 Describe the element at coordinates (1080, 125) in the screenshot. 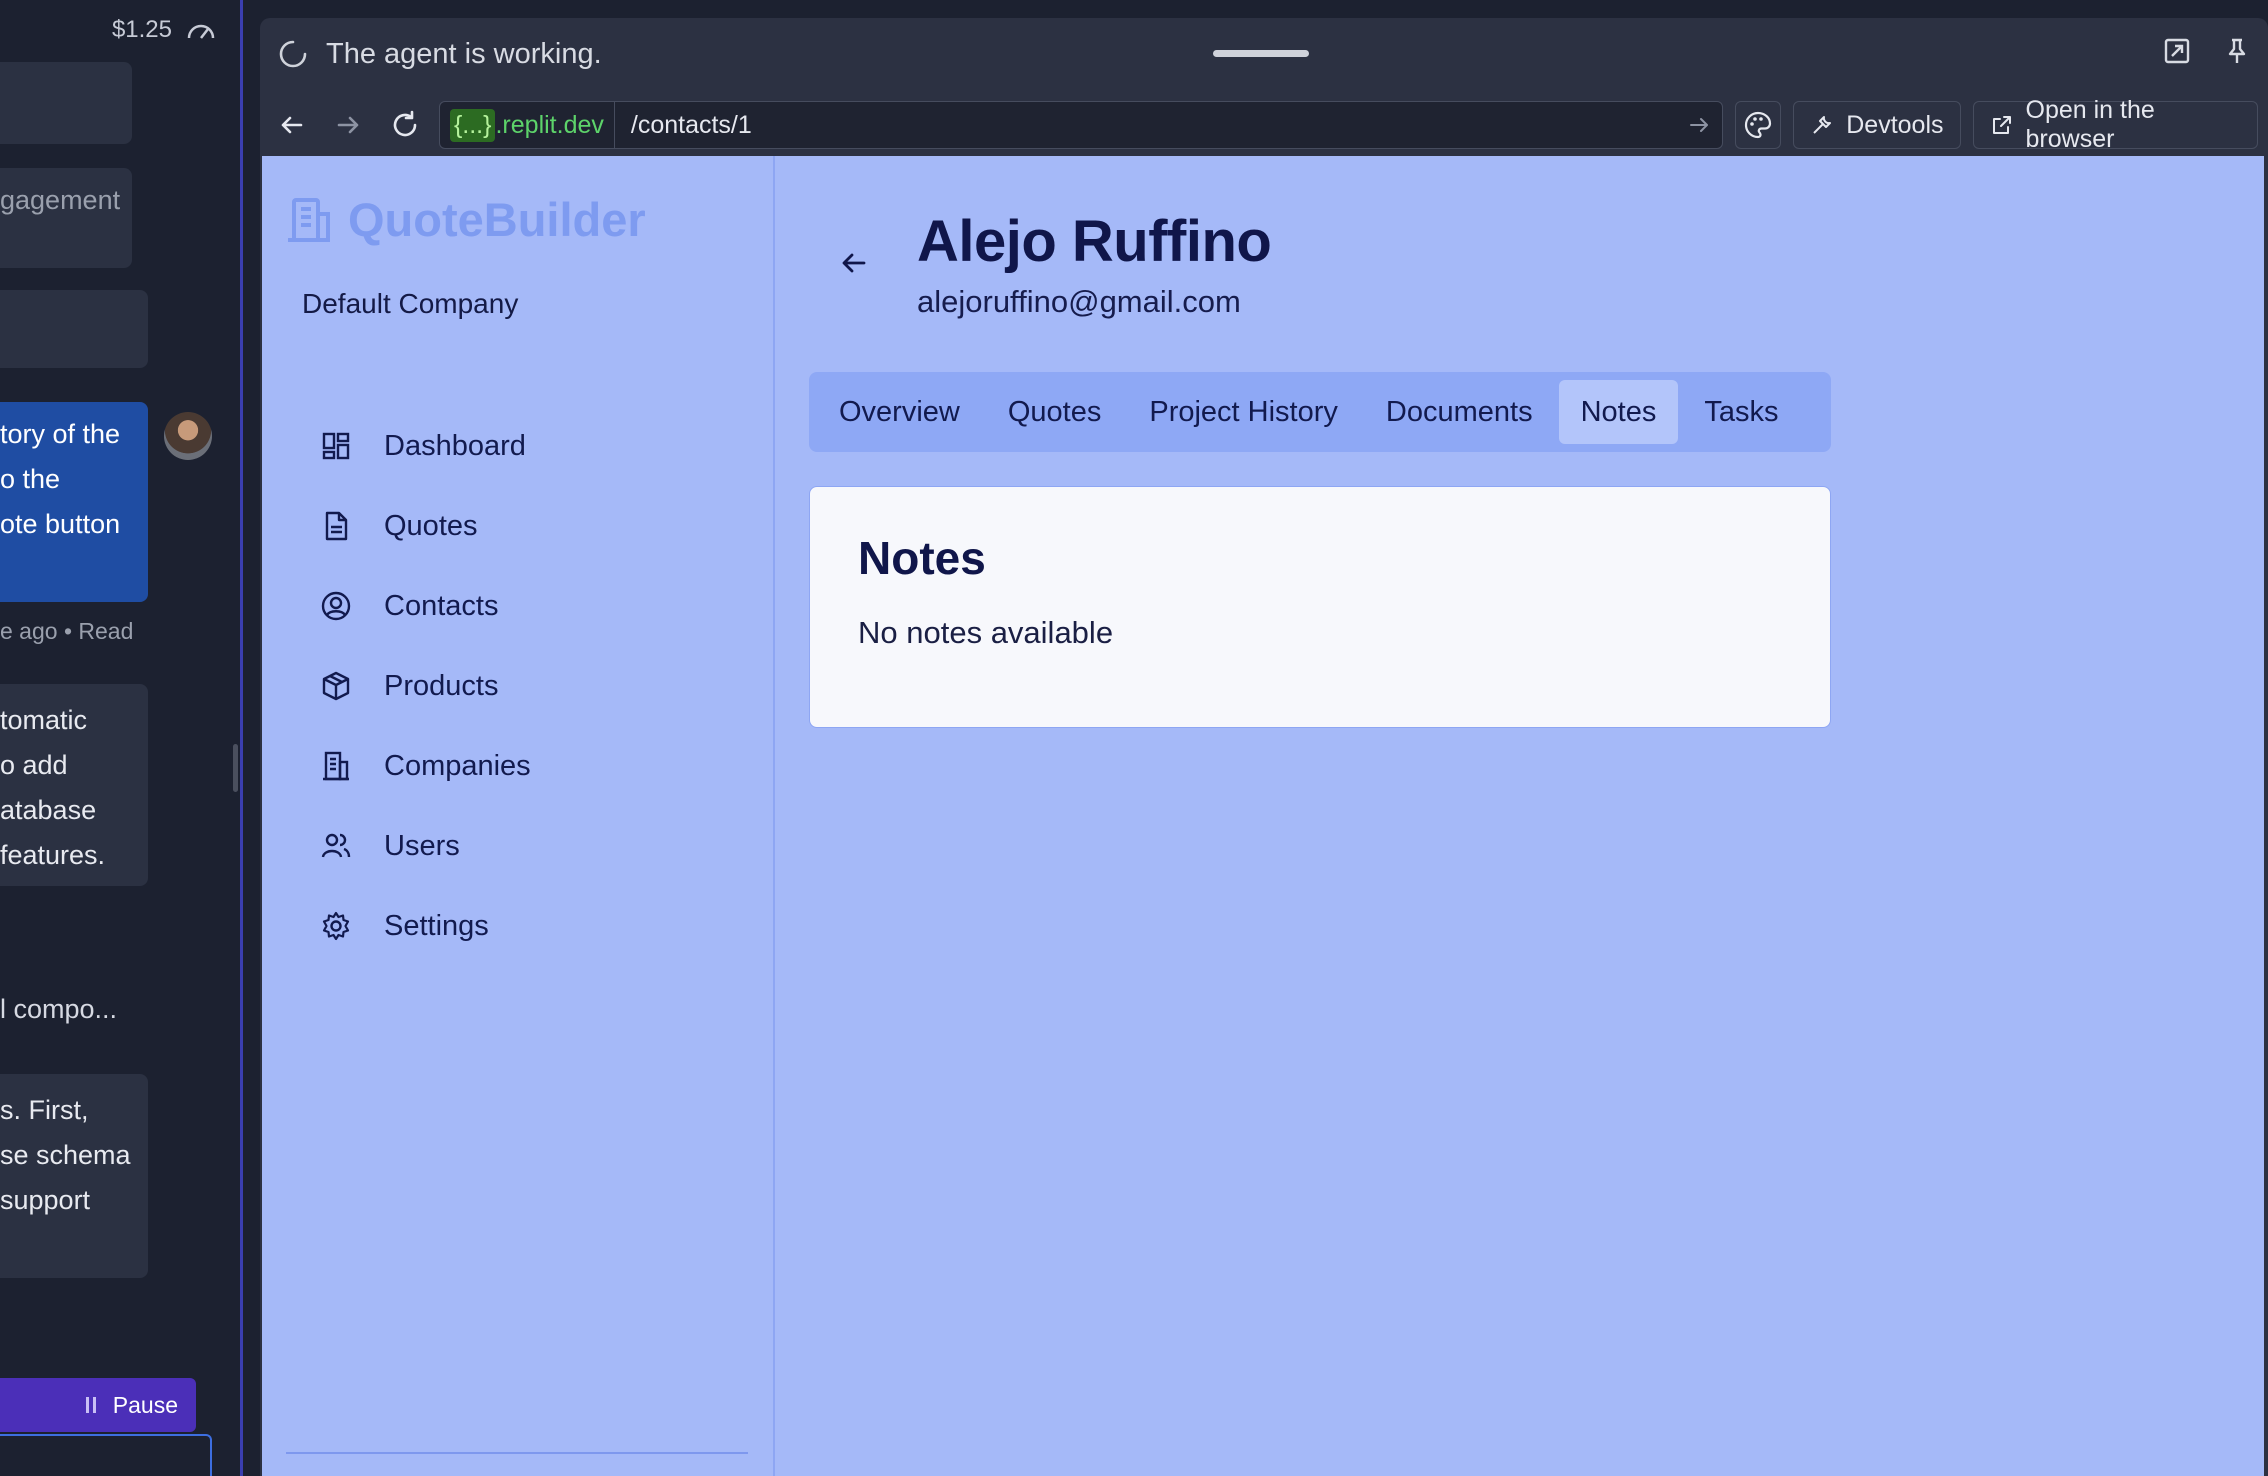

I see `address-bar: {...} .replit.dev /contacts/1` at that location.